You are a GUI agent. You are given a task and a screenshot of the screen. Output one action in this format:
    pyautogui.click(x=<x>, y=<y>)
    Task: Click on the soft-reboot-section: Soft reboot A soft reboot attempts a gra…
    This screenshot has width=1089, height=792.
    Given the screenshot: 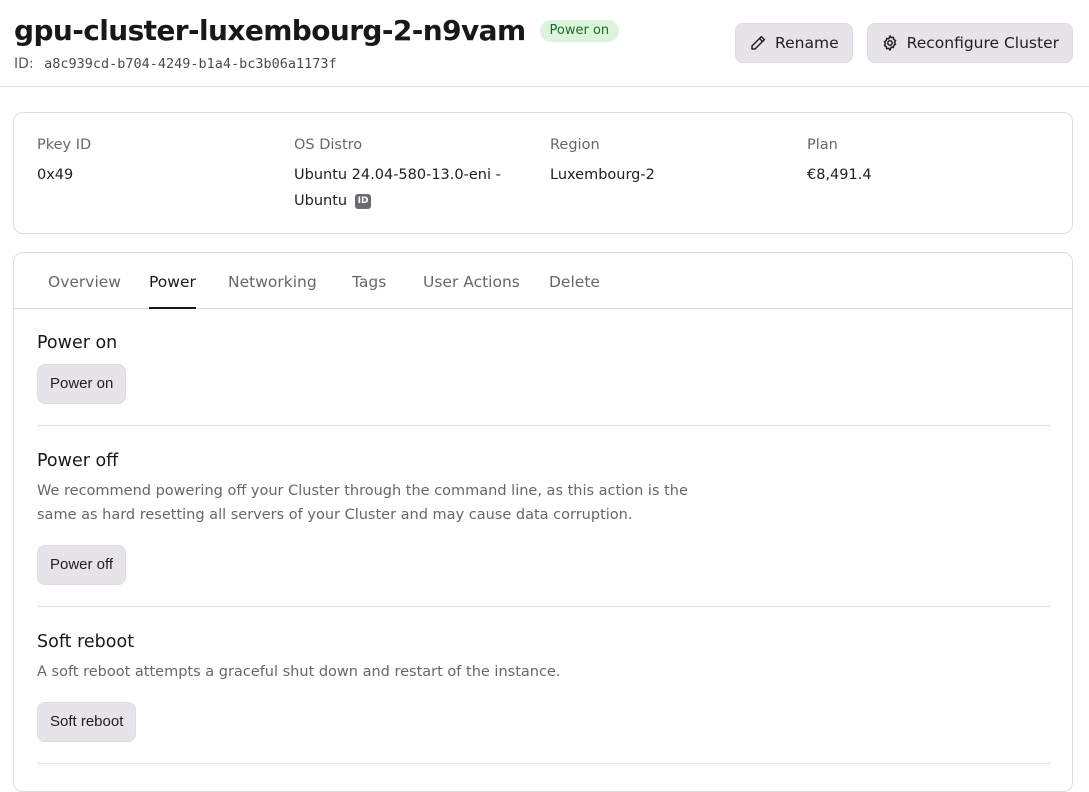 What is the action you would take?
    pyautogui.click(x=544, y=658)
    